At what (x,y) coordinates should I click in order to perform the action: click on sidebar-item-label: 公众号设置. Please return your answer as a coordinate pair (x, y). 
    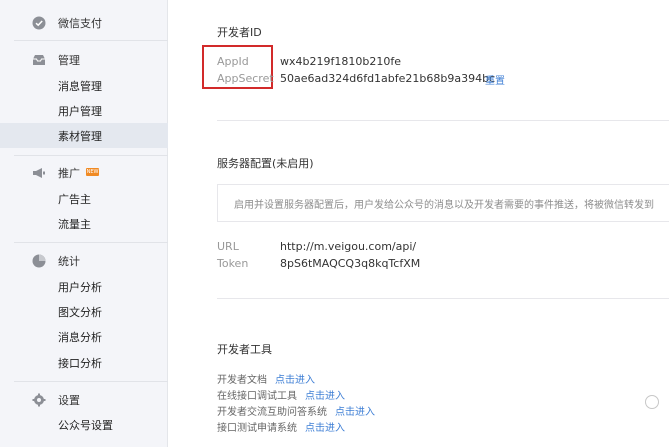
    Looking at the image, I should click on (85, 425).